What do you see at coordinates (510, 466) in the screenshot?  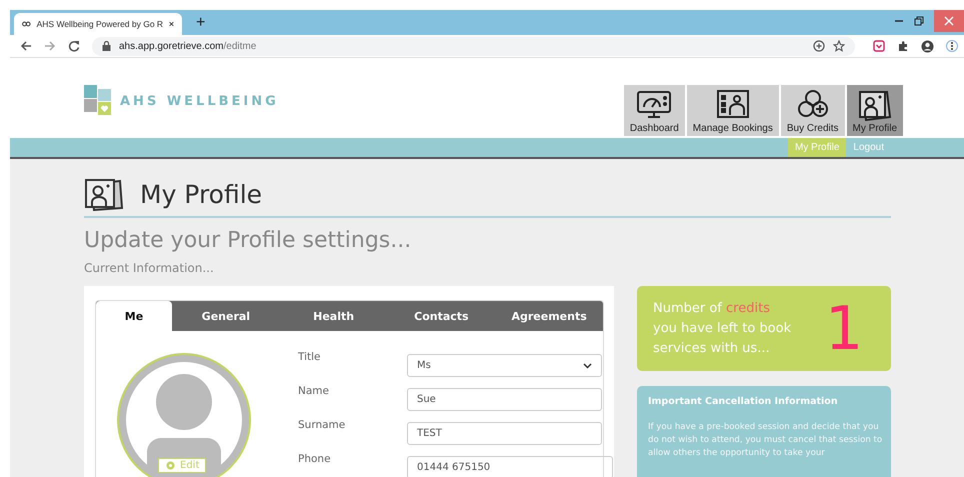 I see `input-field: 01444 675150` at bounding box center [510, 466].